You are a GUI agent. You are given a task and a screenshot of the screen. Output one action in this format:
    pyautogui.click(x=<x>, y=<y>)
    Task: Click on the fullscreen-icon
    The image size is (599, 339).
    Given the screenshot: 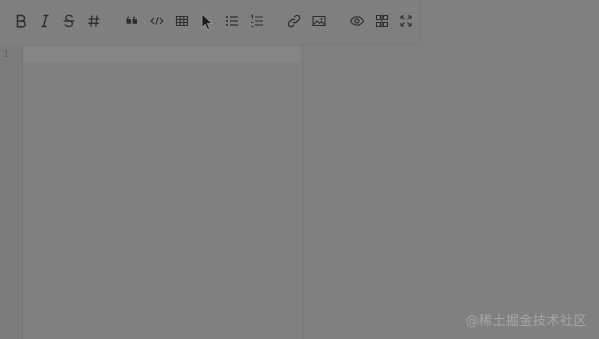 What is the action you would take?
    pyautogui.click(x=406, y=21)
    